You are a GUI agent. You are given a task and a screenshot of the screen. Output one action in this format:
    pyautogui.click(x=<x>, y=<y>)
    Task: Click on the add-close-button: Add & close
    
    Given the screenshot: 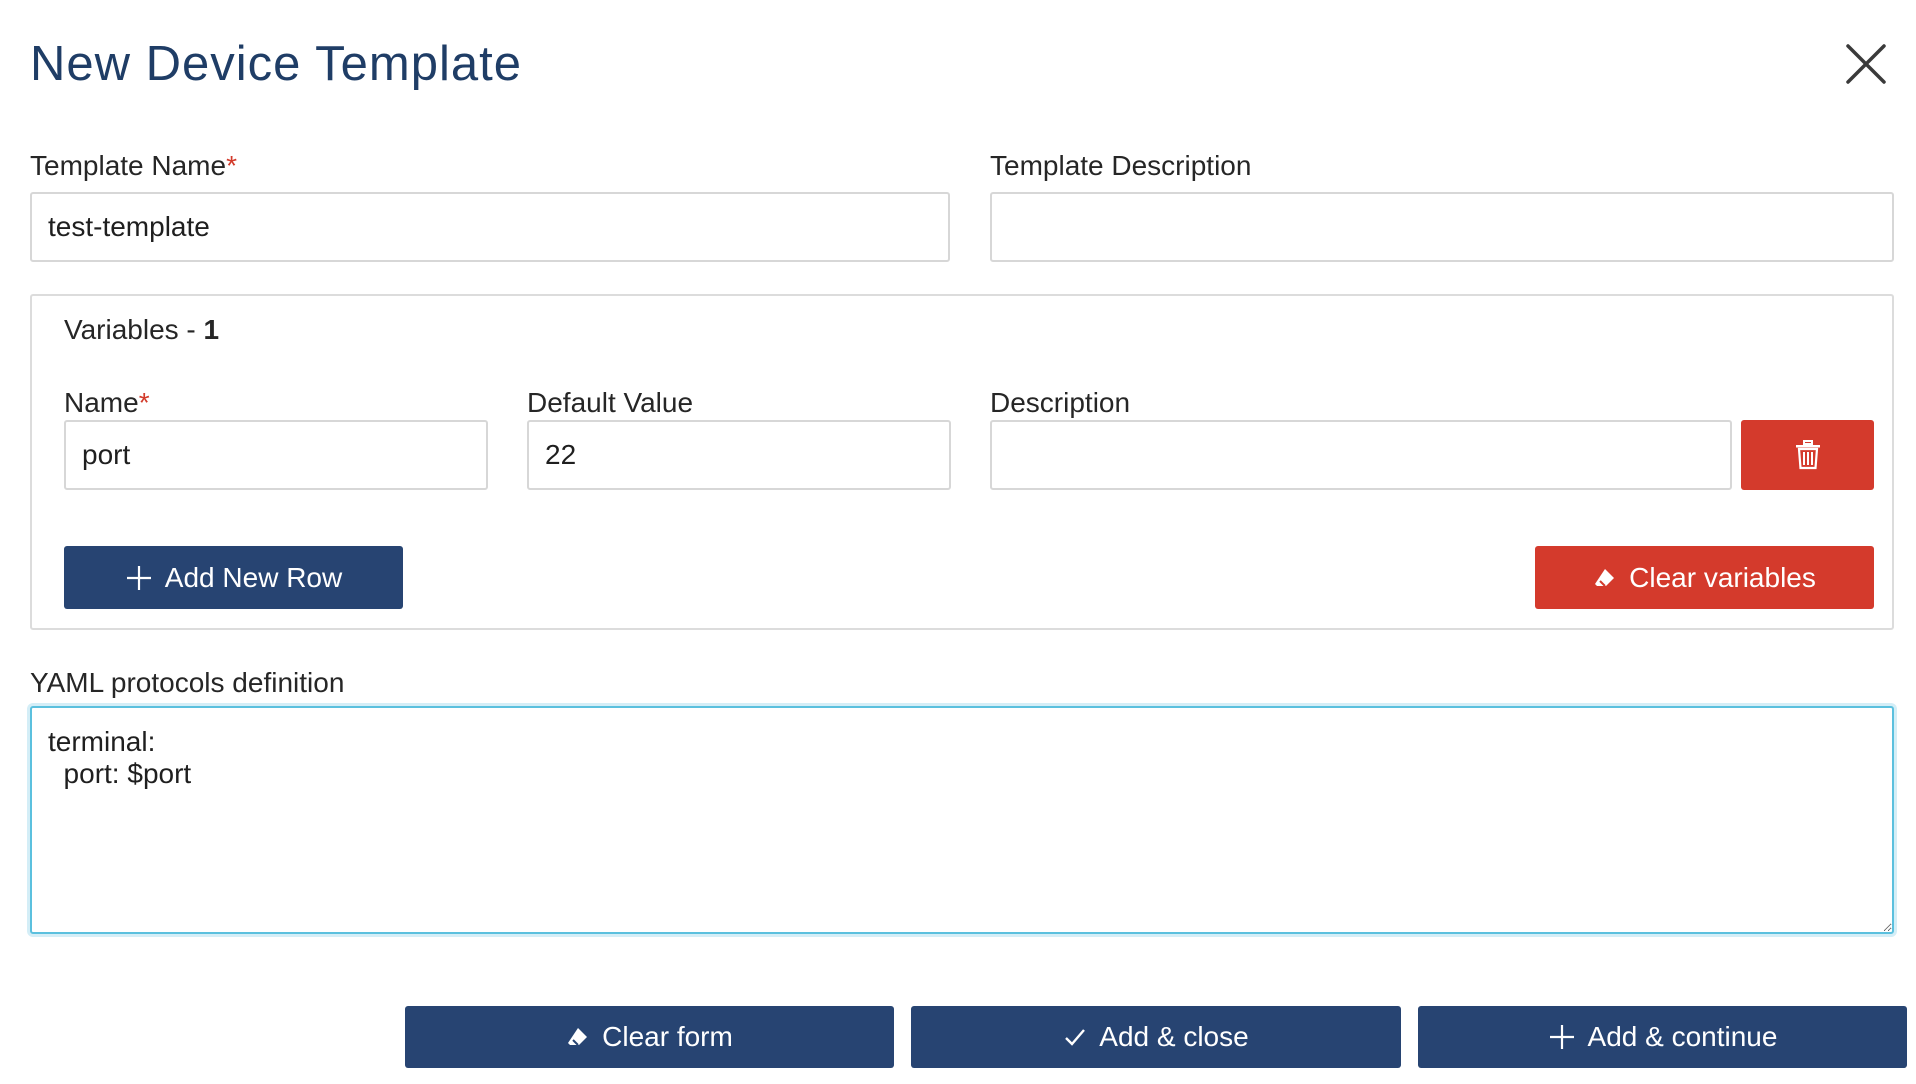 What is the action you would take?
    pyautogui.click(x=1156, y=1037)
    